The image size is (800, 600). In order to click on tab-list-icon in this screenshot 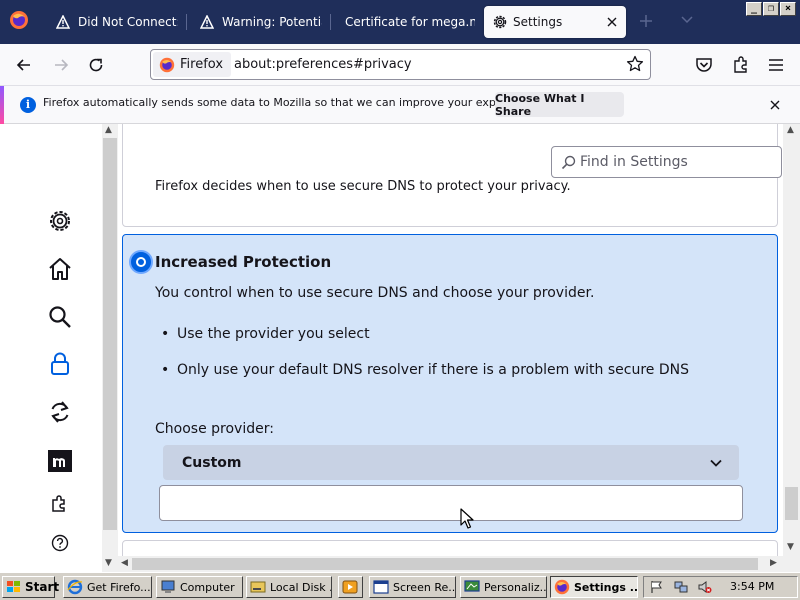, I will do `click(687, 20)`.